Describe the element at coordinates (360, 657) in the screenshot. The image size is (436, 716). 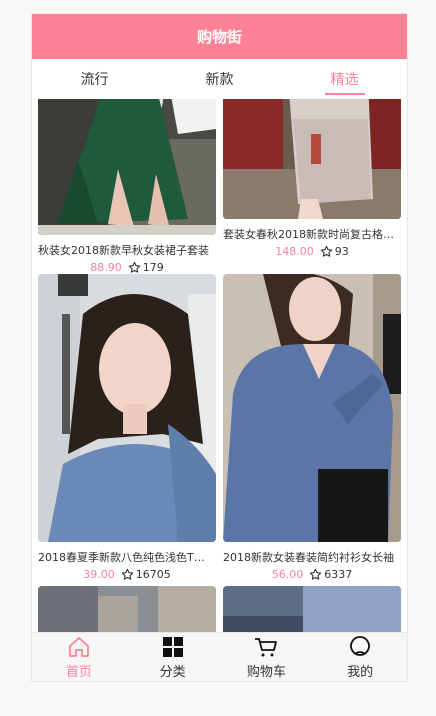
I see `tabbar-profile: 我的` at that location.